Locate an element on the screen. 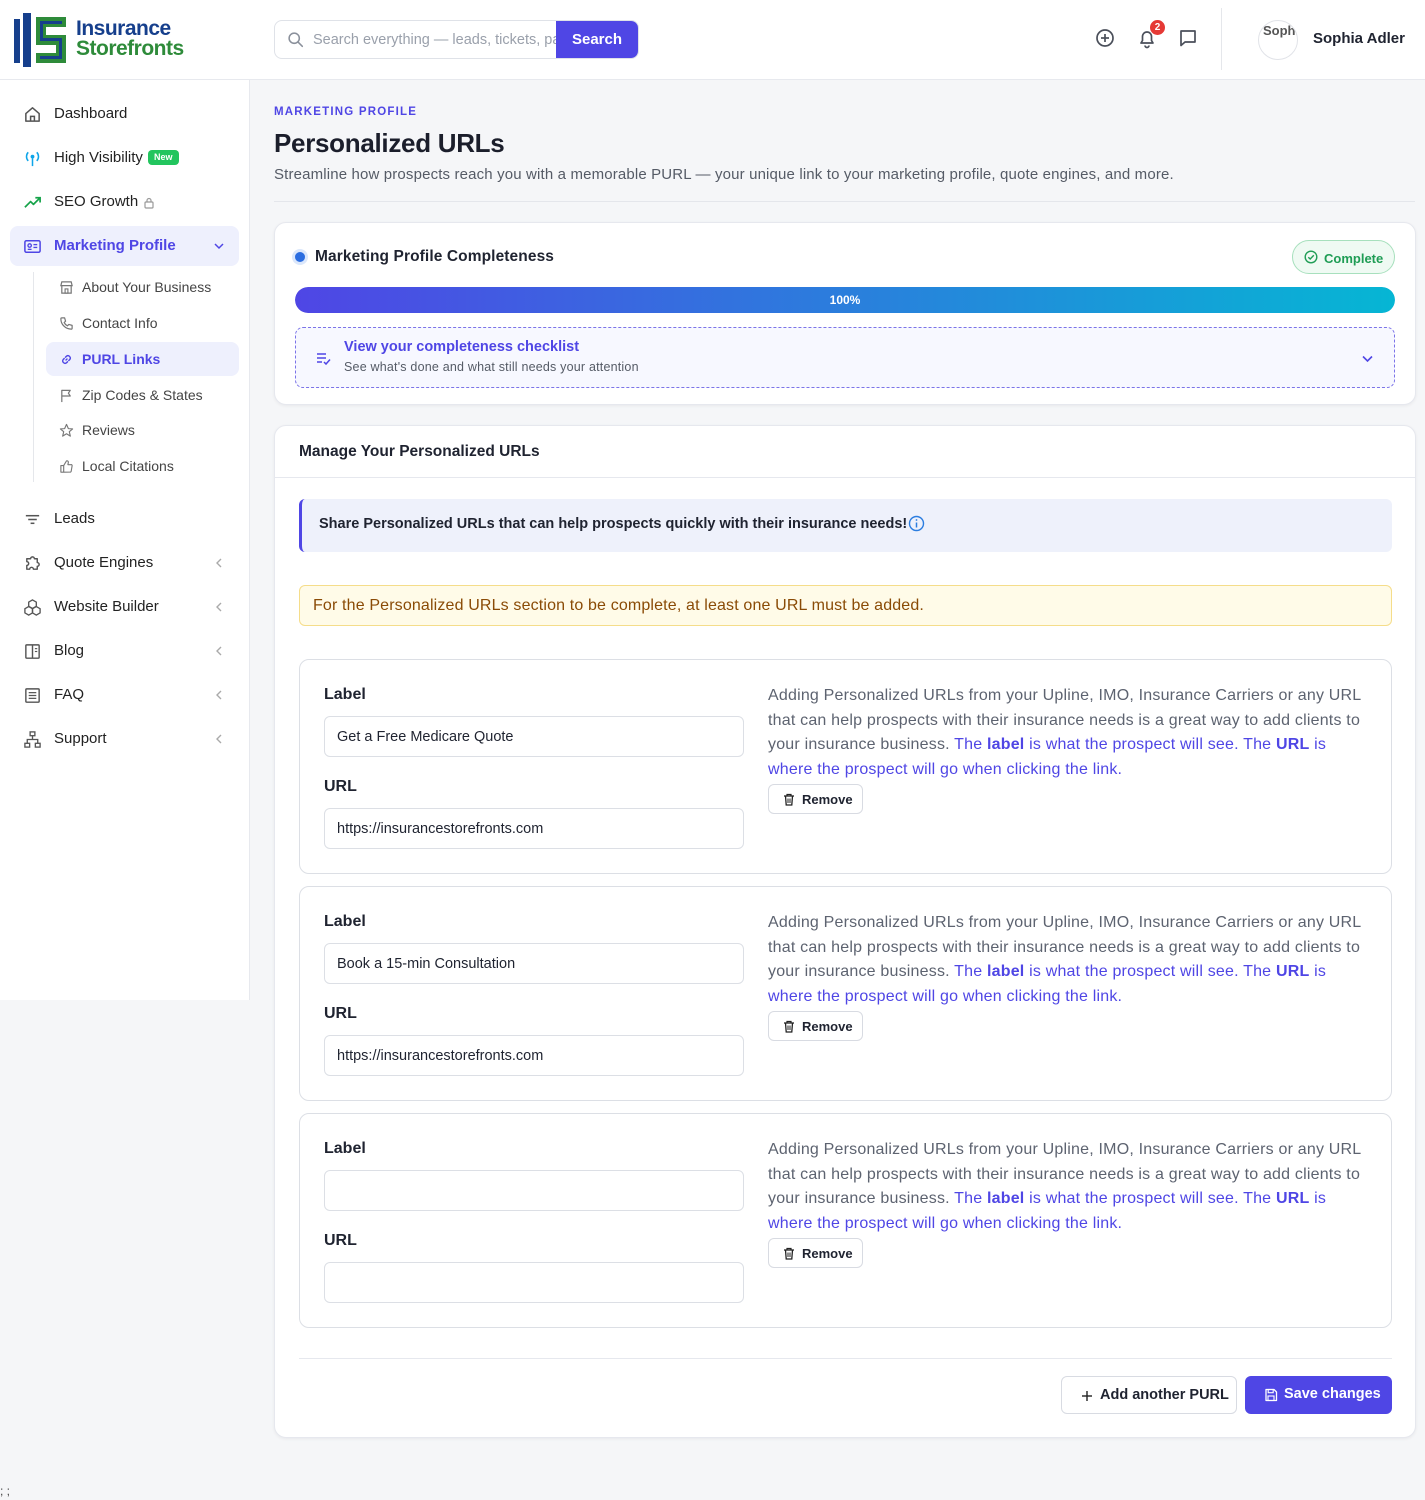 The height and width of the screenshot is (1500, 1425). completeness-title: Marketing Profile Completeness is located at coordinates (435, 256).